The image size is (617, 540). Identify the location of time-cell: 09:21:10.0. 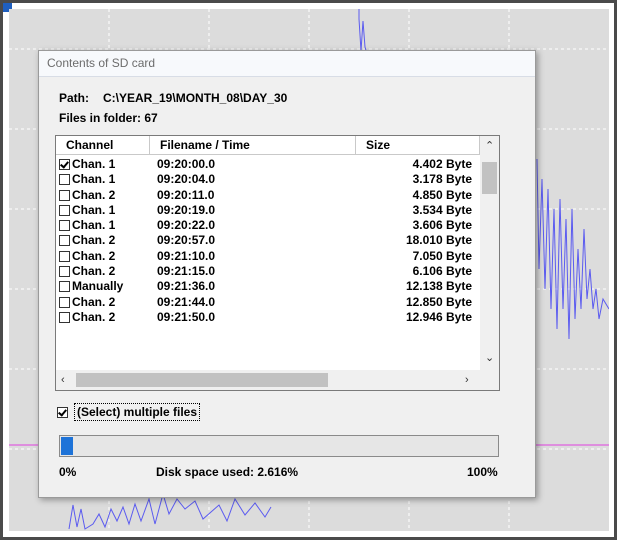
(186, 255).